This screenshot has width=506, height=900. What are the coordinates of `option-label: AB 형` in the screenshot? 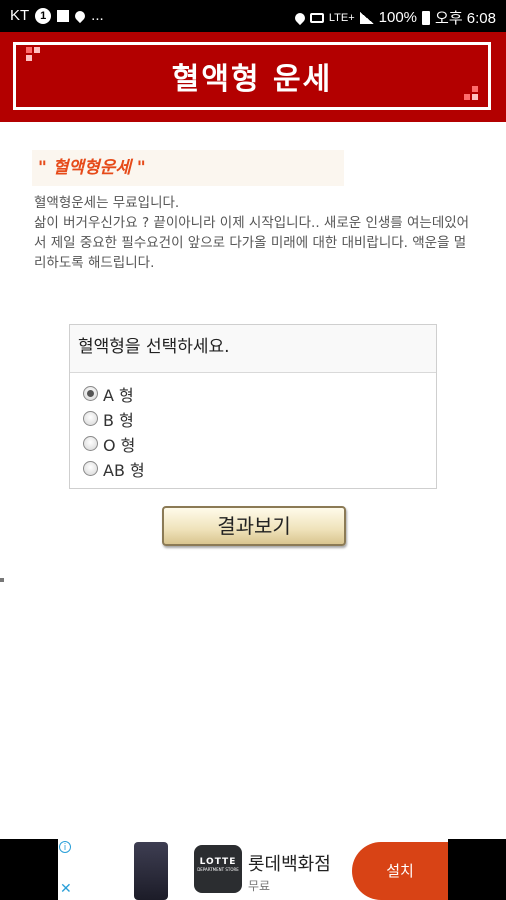 It's located at (124, 470).